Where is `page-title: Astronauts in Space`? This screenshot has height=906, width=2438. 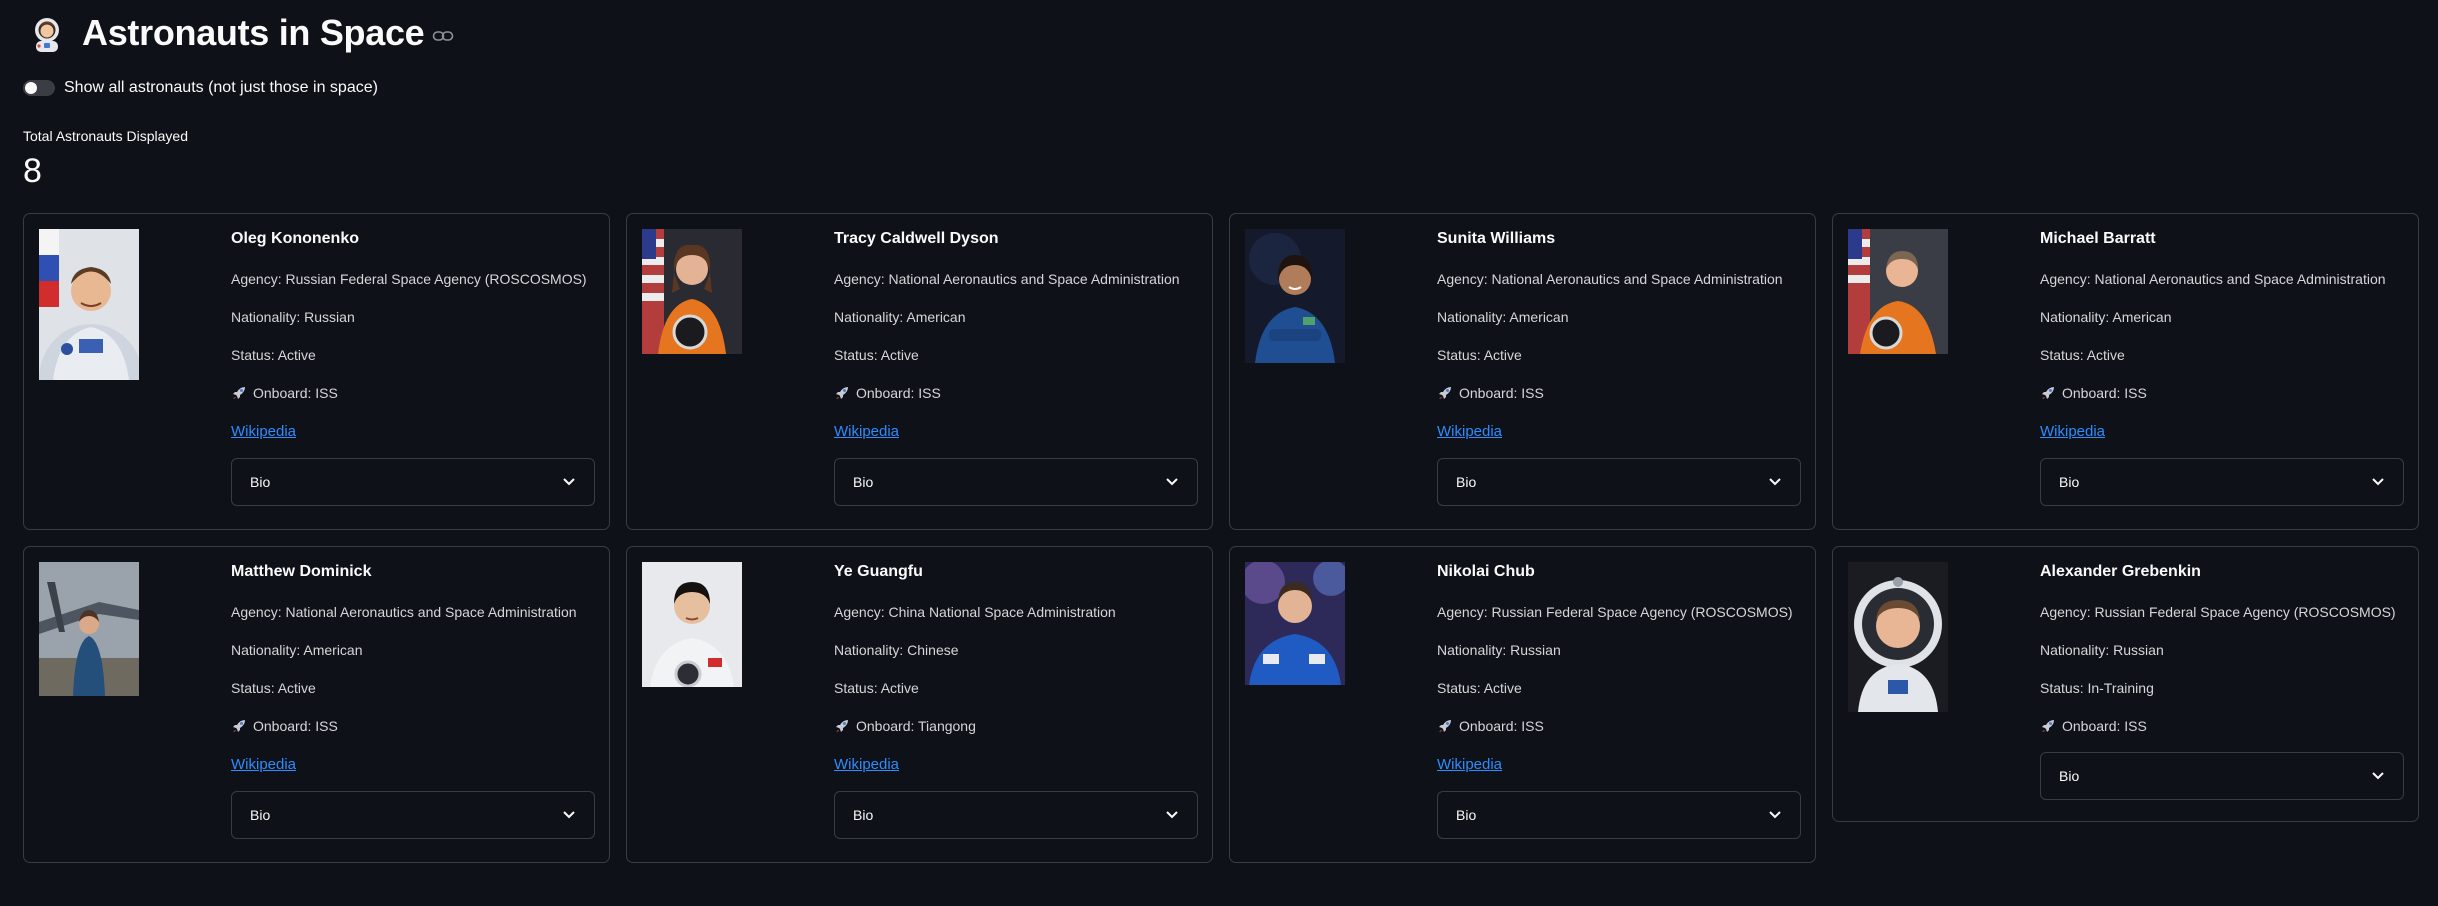 page-title: Astronauts in Space is located at coordinates (253, 32).